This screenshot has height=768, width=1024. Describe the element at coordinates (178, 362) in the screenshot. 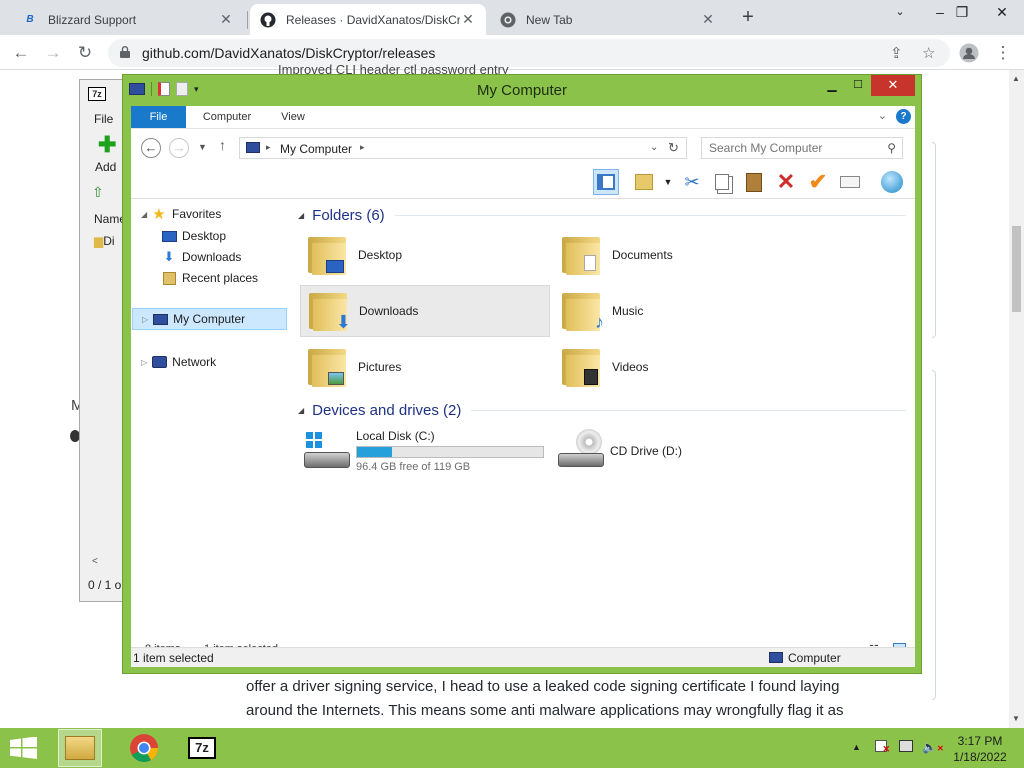

I see `nav-network: ▷ Network` at that location.